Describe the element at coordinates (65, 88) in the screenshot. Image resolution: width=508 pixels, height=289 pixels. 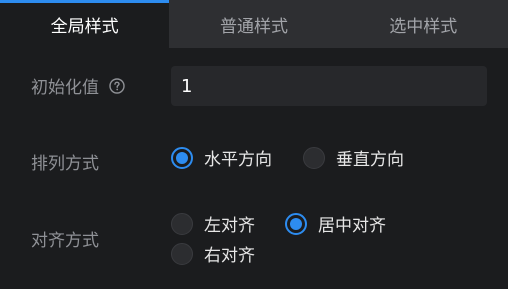
I see `init-value-label: 初始化值` at that location.